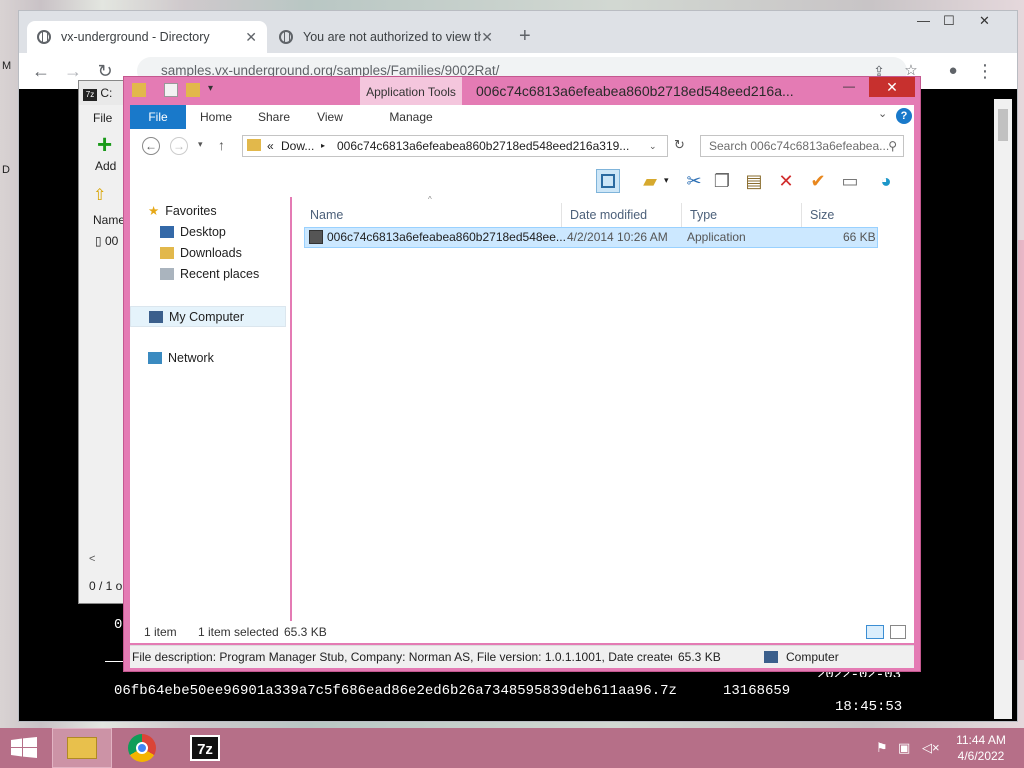 This screenshot has height=768, width=1024. Describe the element at coordinates (953, 71) in the screenshot. I see `profile-icon: ●` at that location.